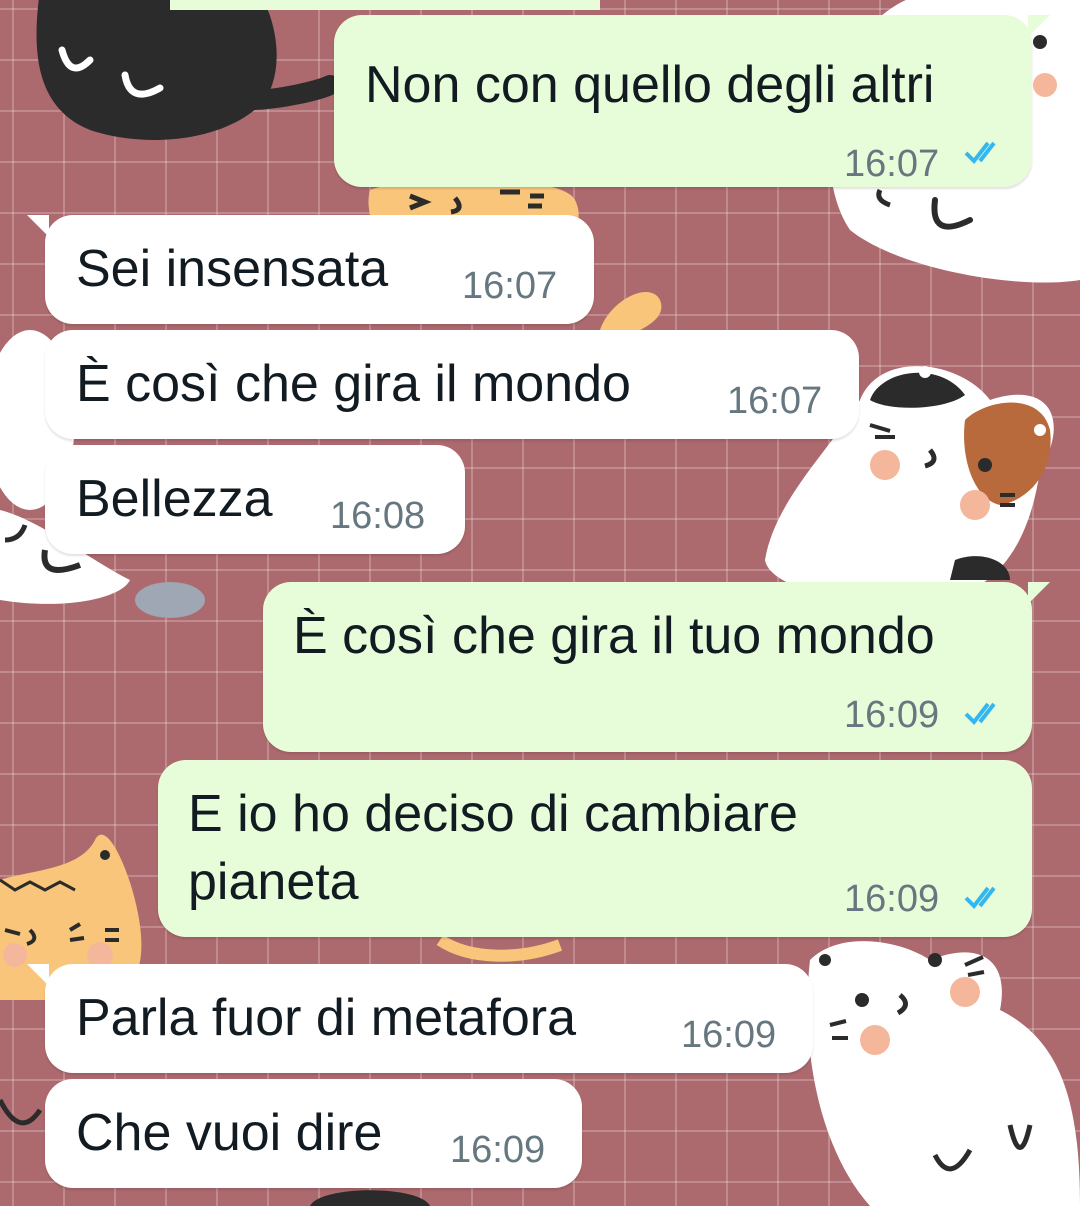 The image size is (1080, 1206). What do you see at coordinates (650, 85) in the screenshot?
I see `message-text: Non con quello degli altri` at bounding box center [650, 85].